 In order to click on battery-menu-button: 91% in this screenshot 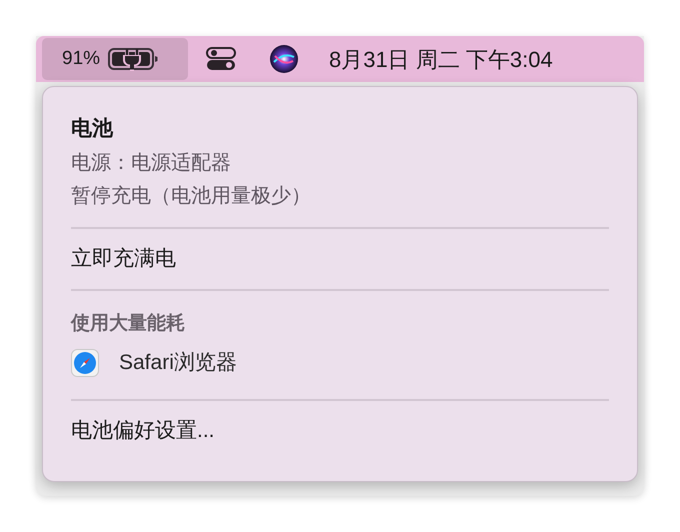, I will do `click(115, 59)`.